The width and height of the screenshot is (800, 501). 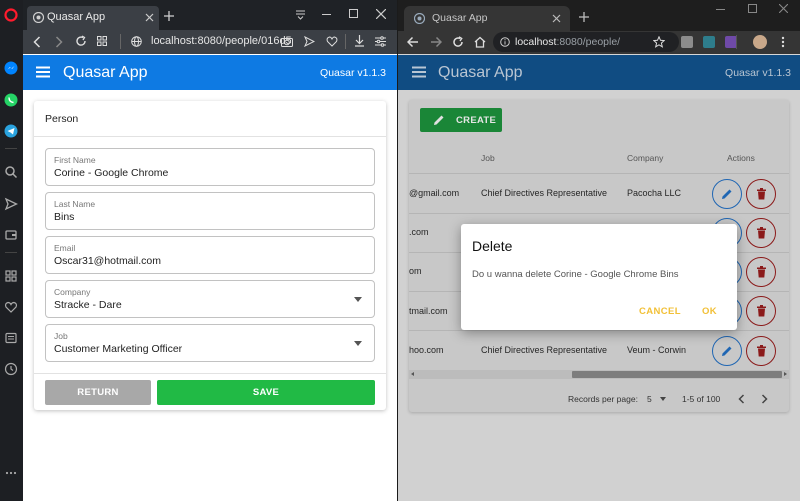 I want to click on scroll-left-icon, so click(x=412, y=374).